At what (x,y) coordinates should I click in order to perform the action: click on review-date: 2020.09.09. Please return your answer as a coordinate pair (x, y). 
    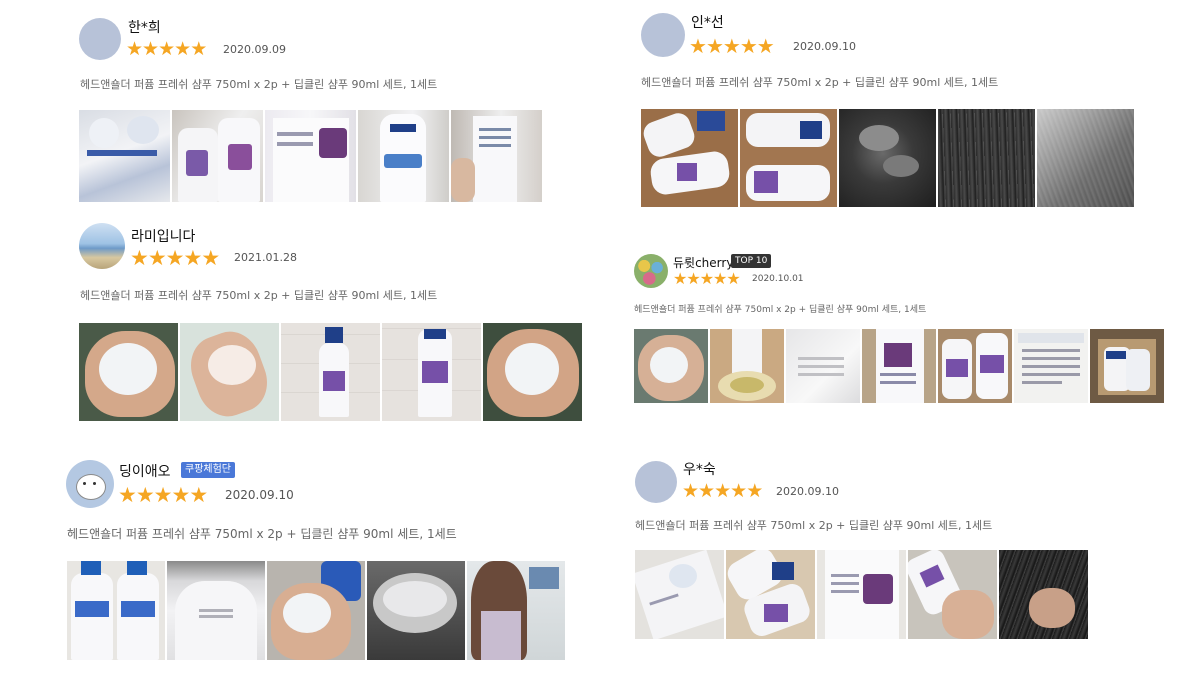
    Looking at the image, I should click on (254, 49).